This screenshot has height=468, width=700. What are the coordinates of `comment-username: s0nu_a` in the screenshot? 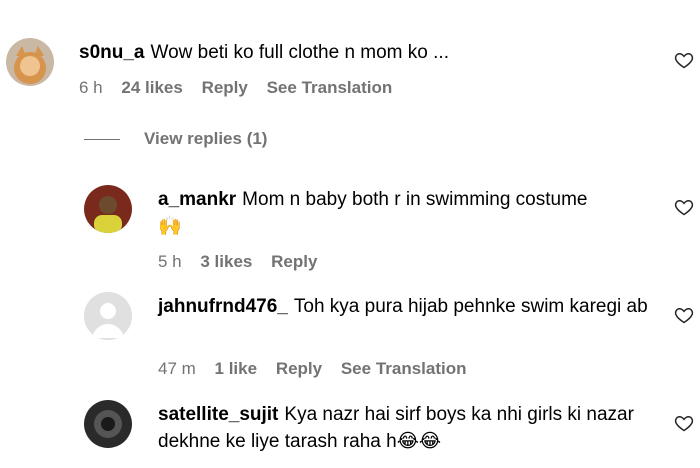 It's located at (111, 52).